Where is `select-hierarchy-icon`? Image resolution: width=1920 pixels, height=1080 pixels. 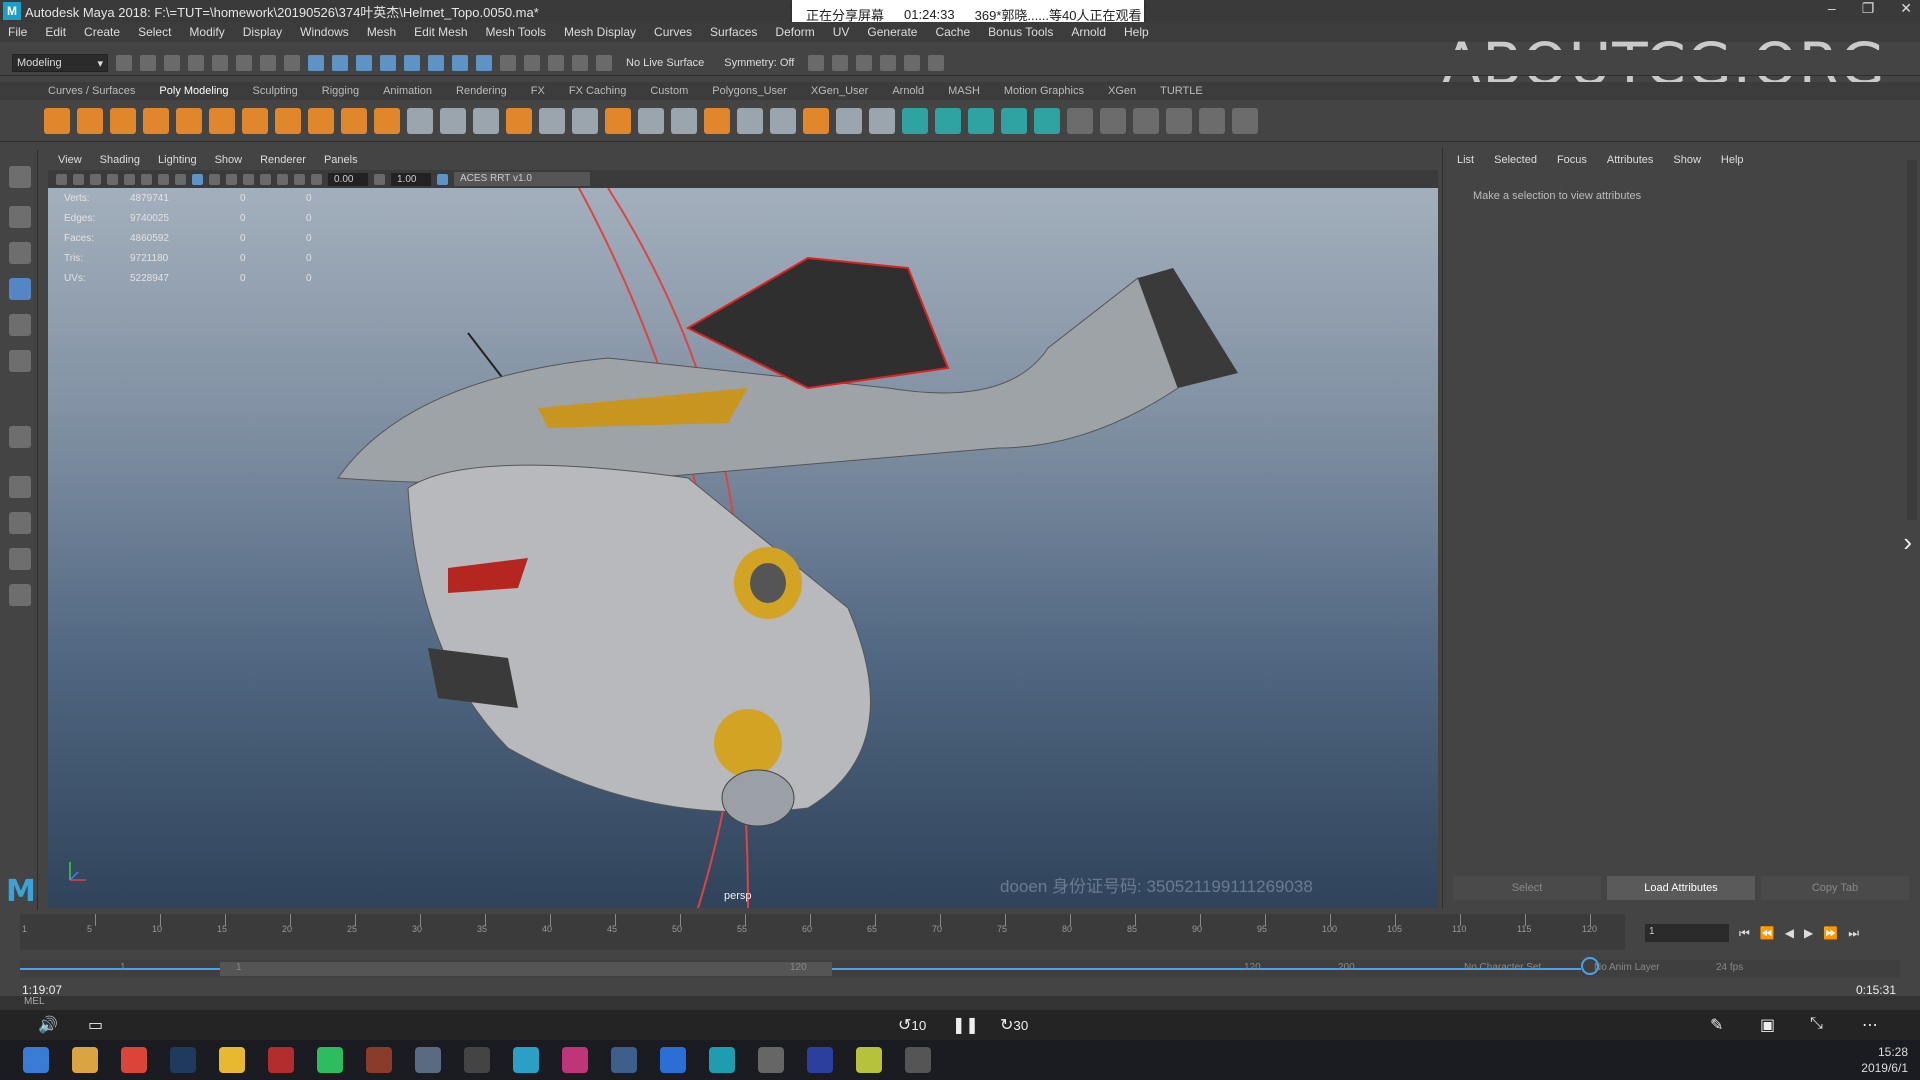 select-hierarchy-icon is located at coordinates (244, 62).